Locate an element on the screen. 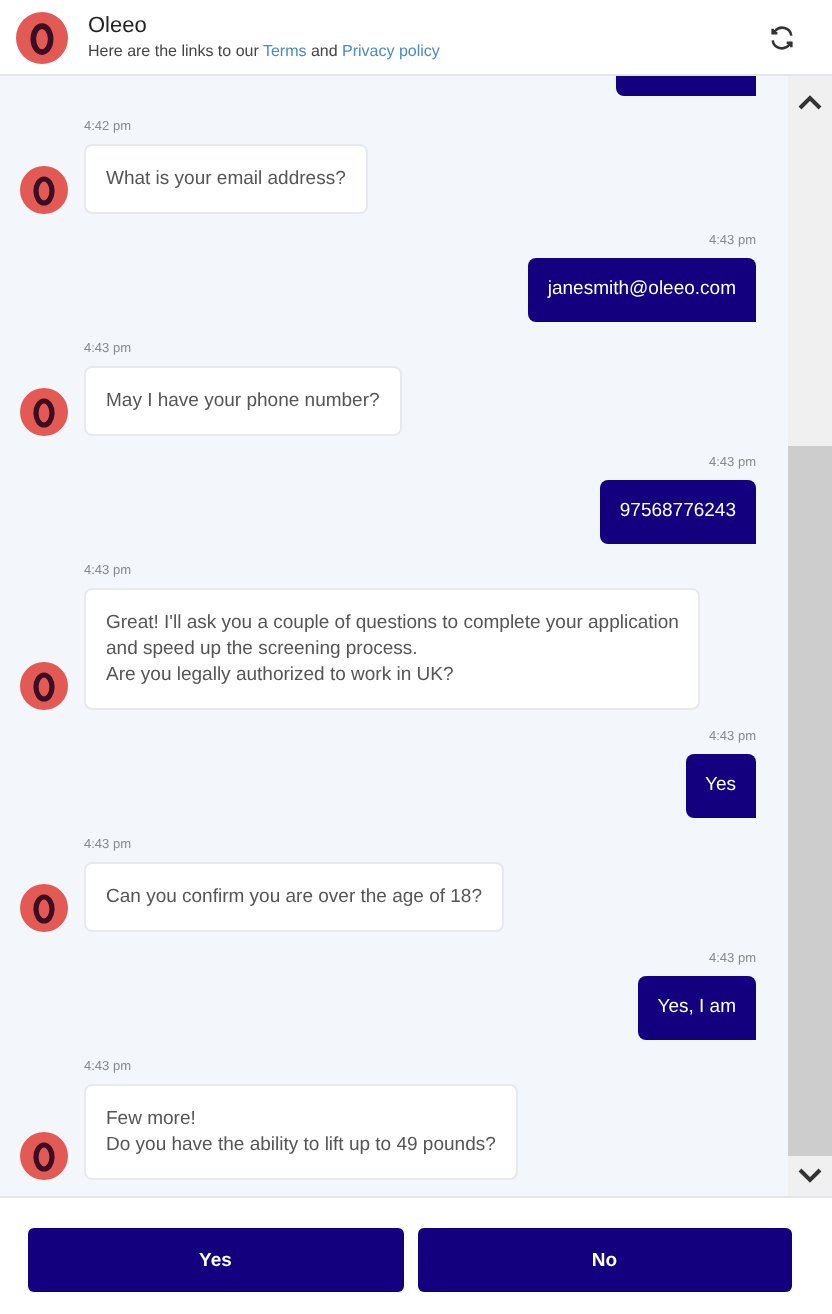 This screenshot has height=1314, width=832. user-message: janesmith@oleeo.com is located at coordinates (641, 290).